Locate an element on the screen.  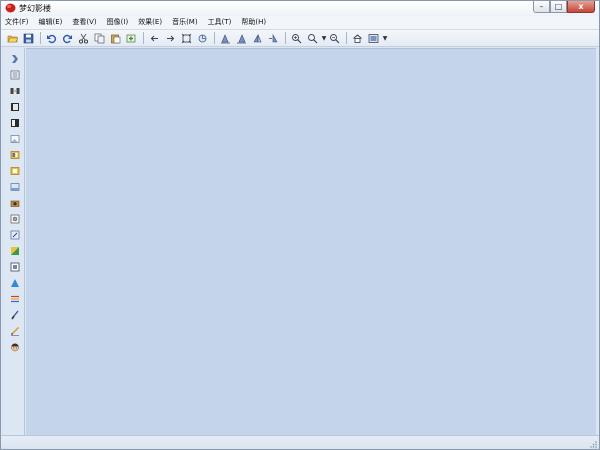
paste-button is located at coordinates (115, 38).